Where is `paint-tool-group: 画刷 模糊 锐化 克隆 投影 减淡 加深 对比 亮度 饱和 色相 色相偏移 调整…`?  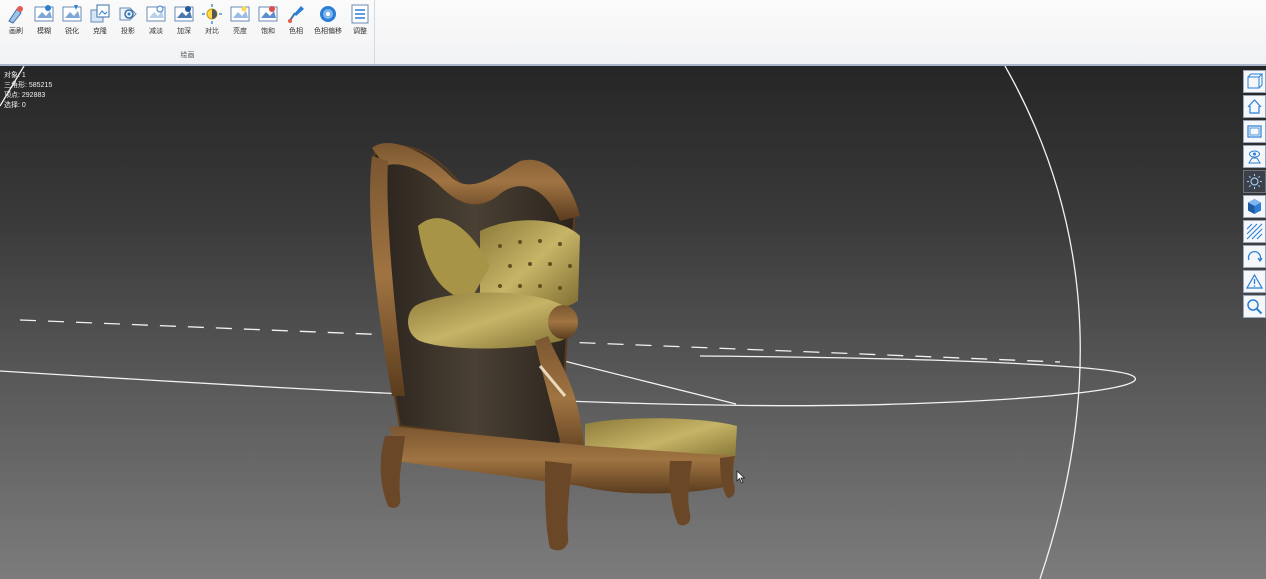 paint-tool-group: 画刷 模糊 锐化 克隆 投影 减淡 加深 对比 亮度 饱和 色相 色相偏移 调整… is located at coordinates (187, 32).